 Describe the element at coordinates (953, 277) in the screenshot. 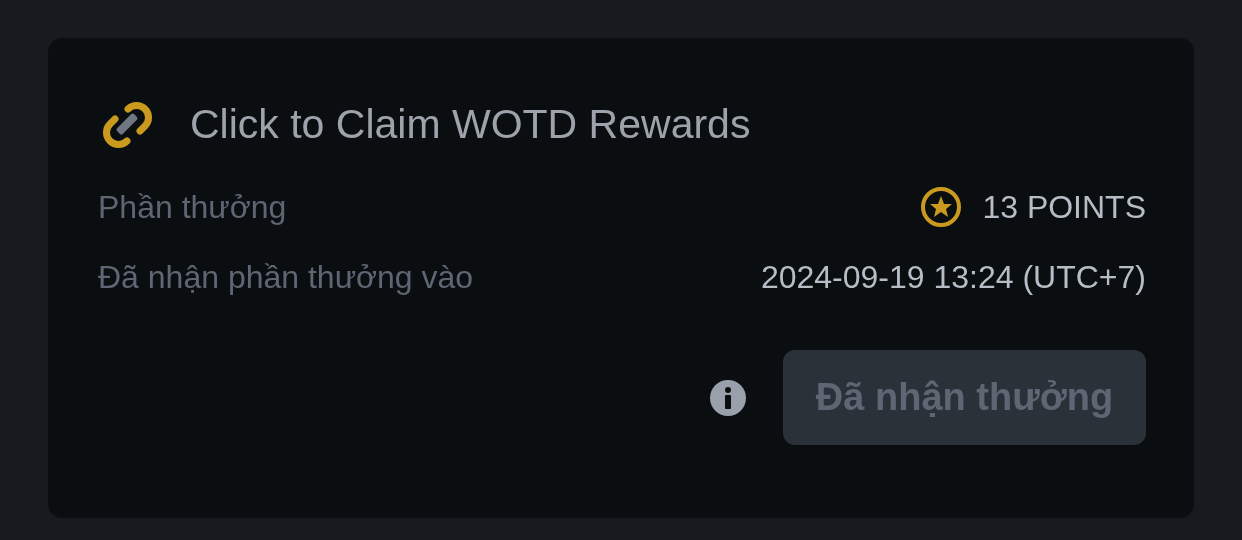

I see `row-value: 2024-09-19 13:24 (UTC+7)` at that location.